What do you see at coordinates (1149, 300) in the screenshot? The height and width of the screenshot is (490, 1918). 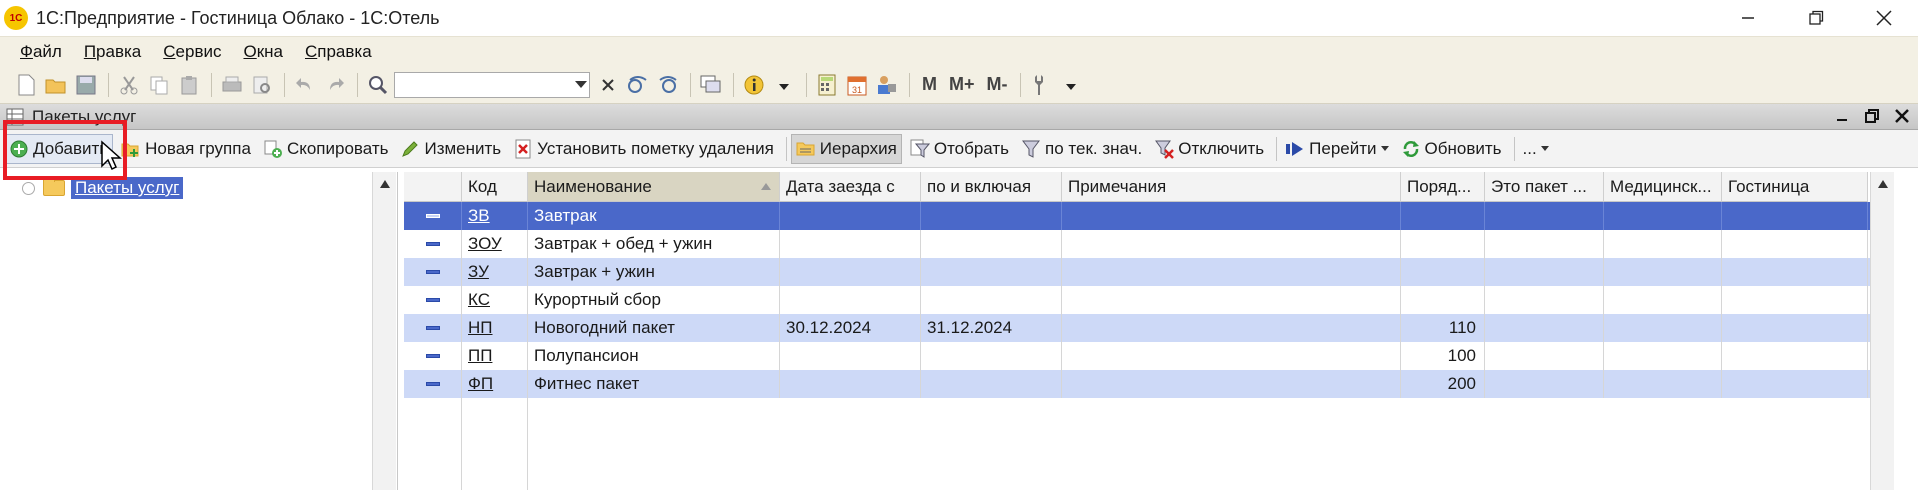 I see `table-row: КС Курортный сбор` at bounding box center [1149, 300].